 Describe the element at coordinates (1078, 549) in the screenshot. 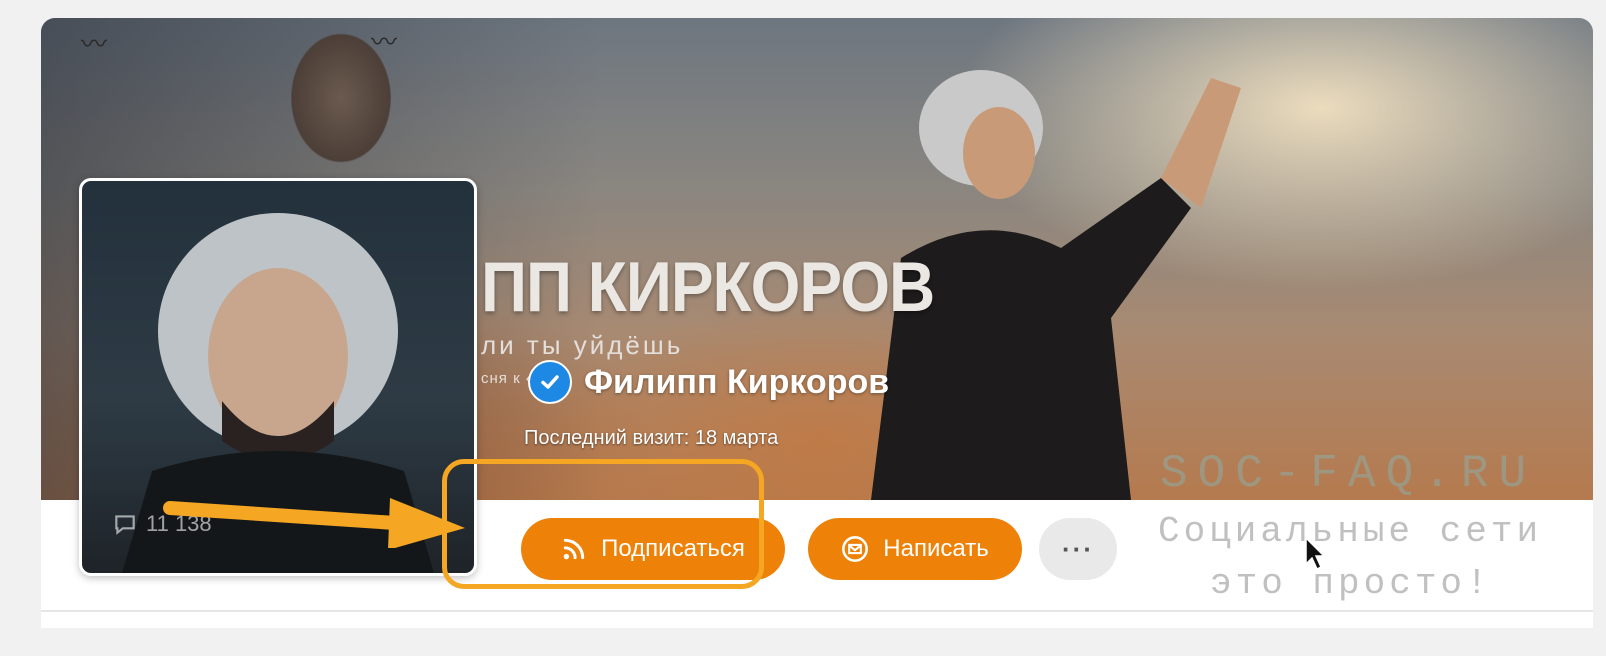

I see `more-button: ···` at that location.